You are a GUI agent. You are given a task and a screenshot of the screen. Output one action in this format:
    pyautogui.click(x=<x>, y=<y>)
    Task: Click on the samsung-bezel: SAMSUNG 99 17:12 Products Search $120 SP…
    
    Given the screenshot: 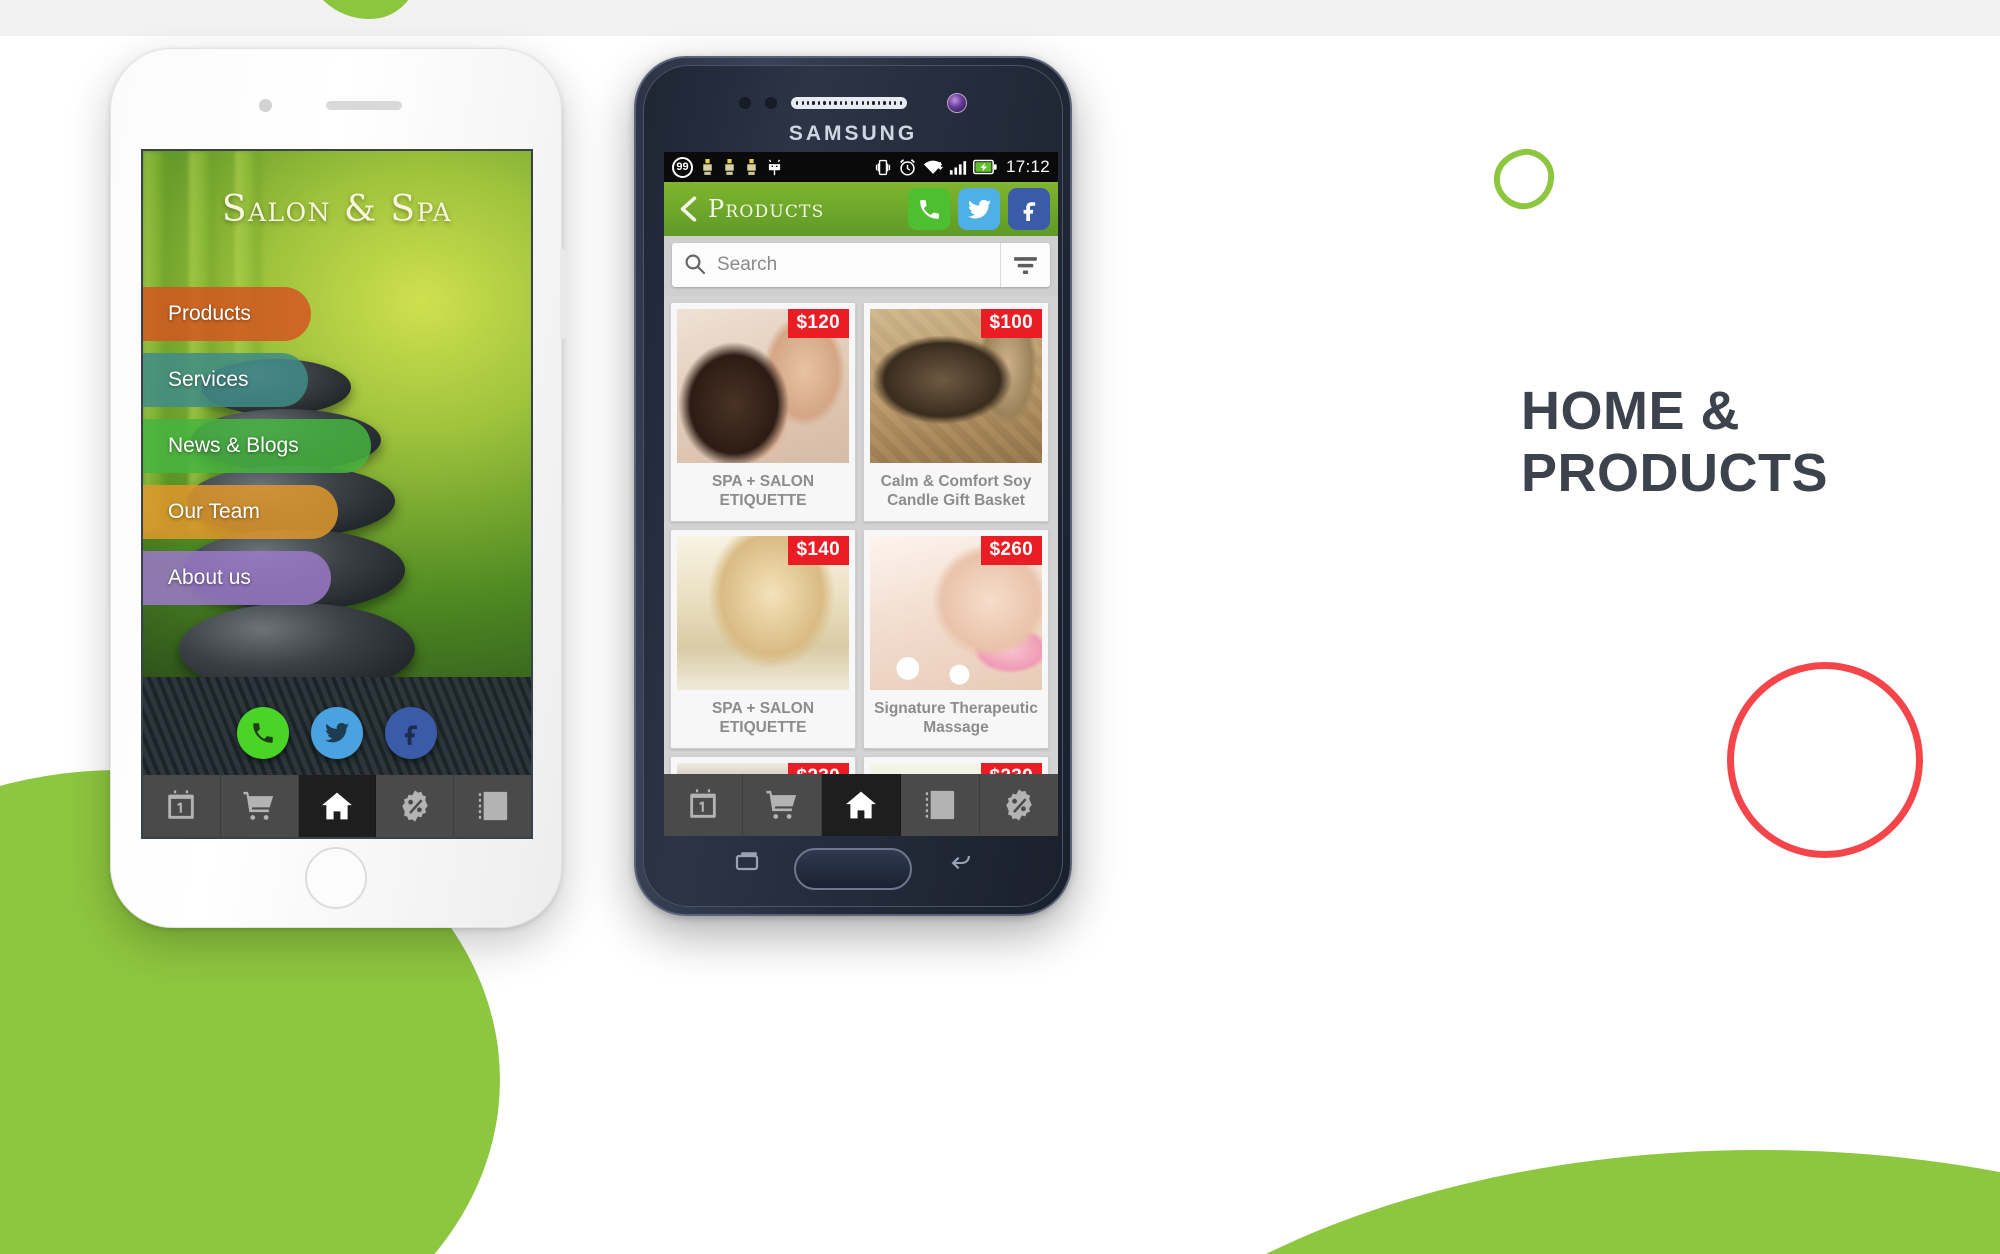 What is the action you would take?
    pyautogui.click(x=853, y=486)
    